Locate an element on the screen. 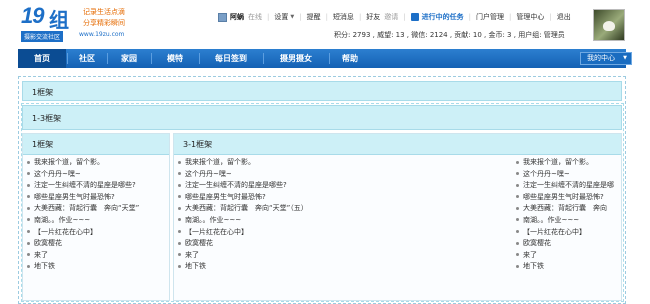 The width and height of the screenshot is (650, 304). reminders-link: 提醒 is located at coordinates (314, 17).